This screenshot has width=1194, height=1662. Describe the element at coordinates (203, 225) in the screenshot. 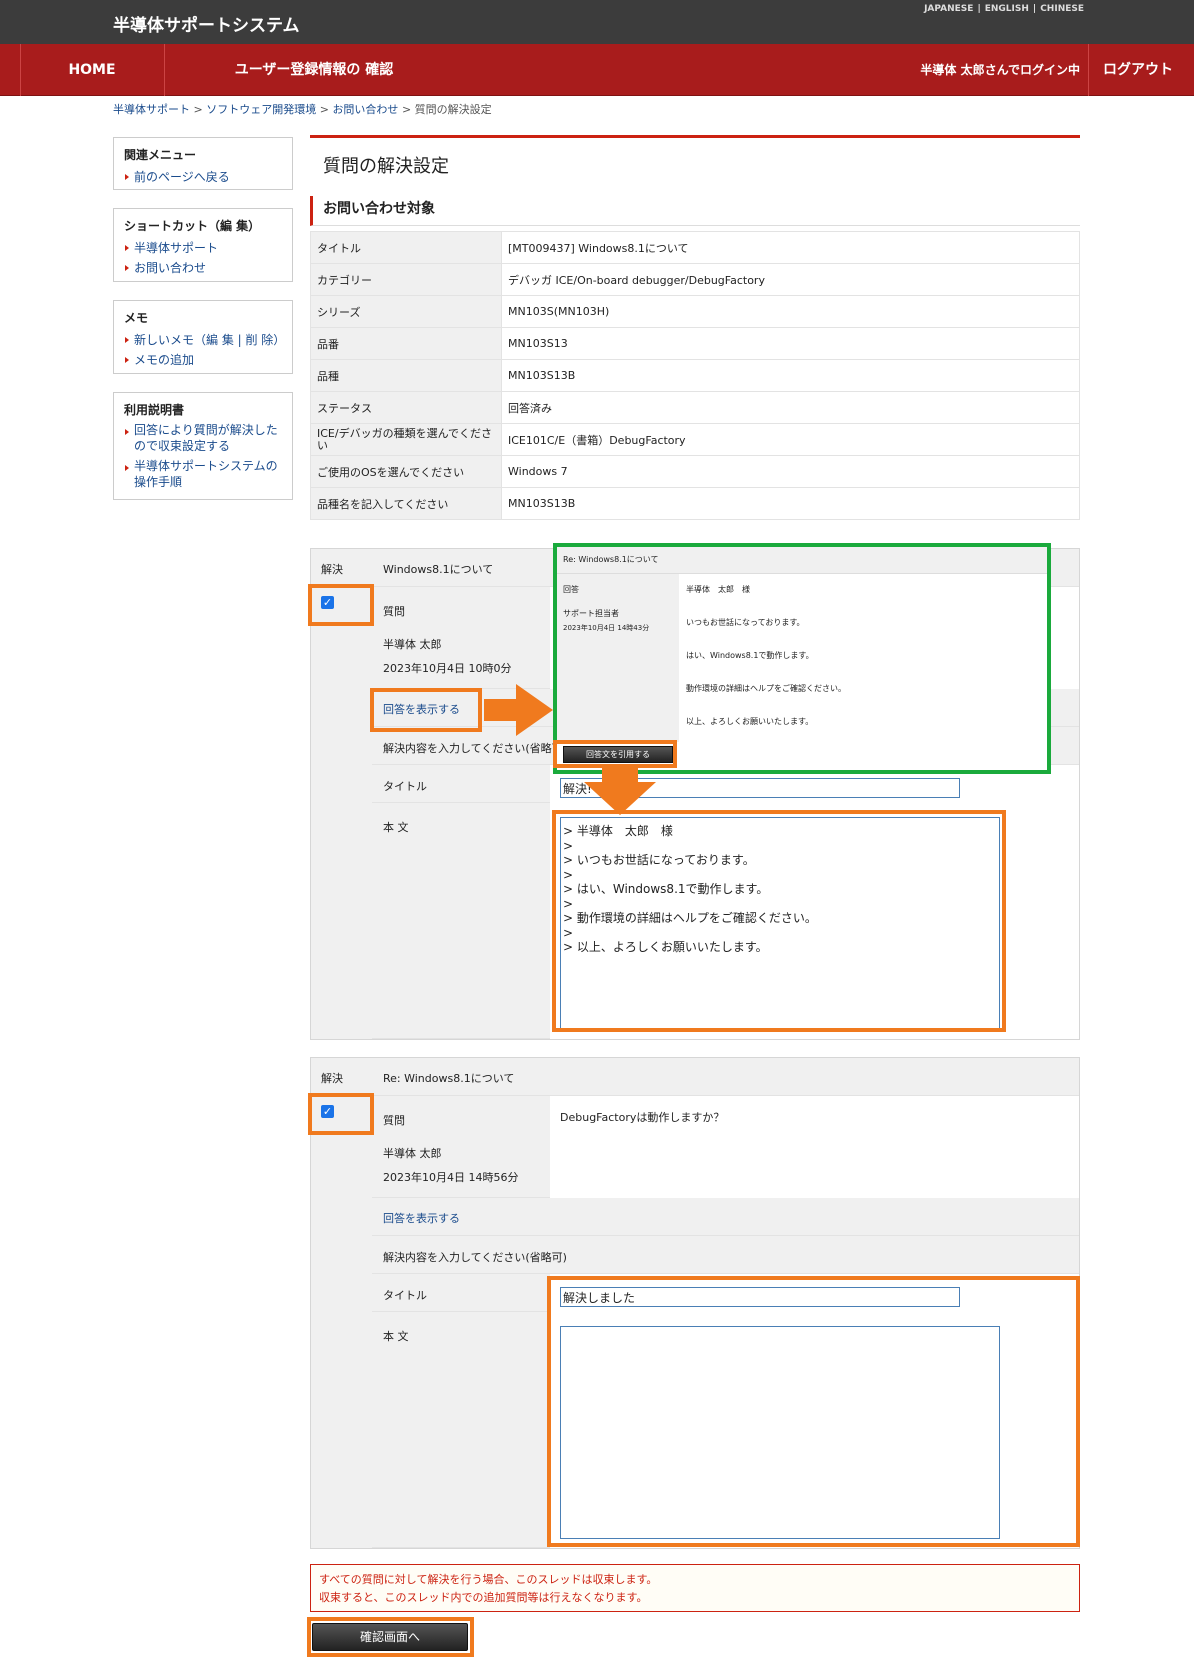

I see `shortcut-title: ショートカット（編 集）` at that location.